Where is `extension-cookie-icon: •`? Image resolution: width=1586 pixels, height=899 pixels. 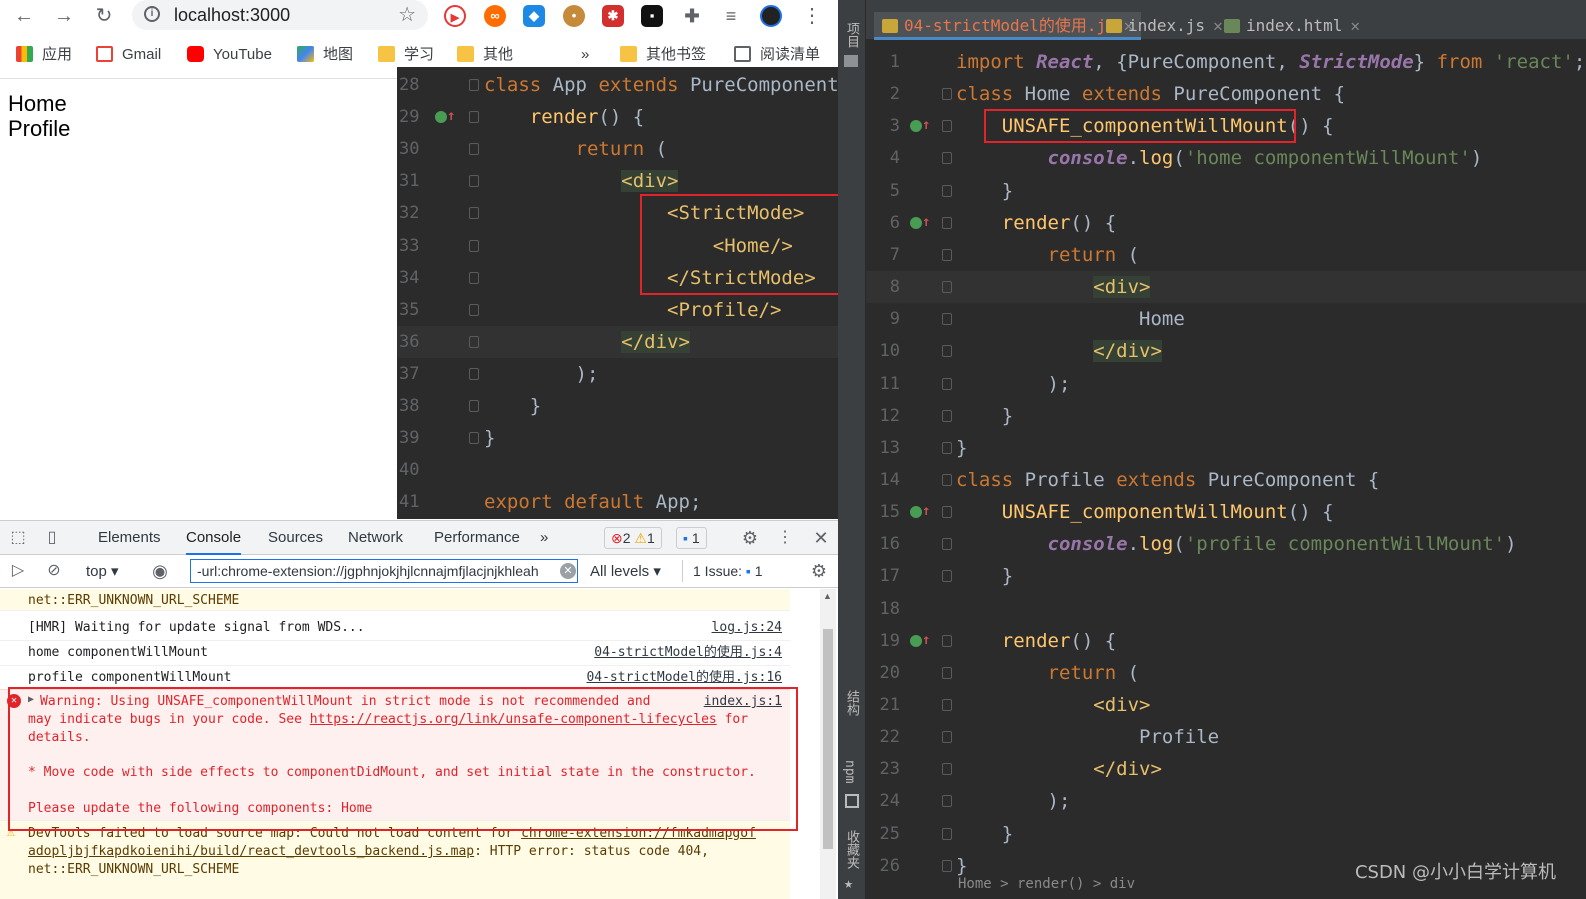 extension-cookie-icon: • is located at coordinates (574, 16).